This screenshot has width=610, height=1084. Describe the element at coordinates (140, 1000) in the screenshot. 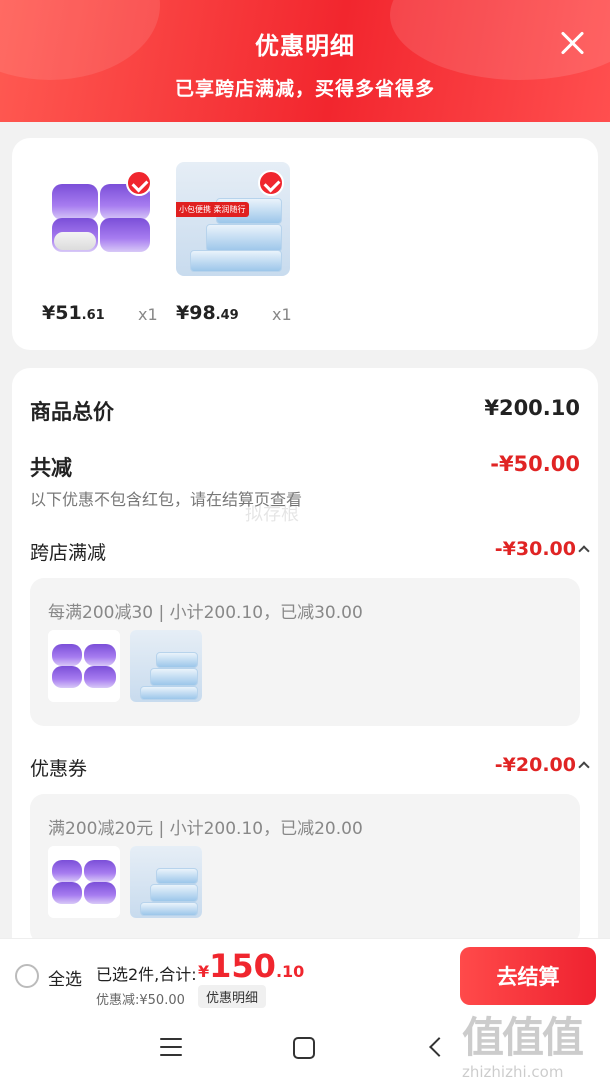

I see `discount-amount: 优惠减:¥50.00` at that location.